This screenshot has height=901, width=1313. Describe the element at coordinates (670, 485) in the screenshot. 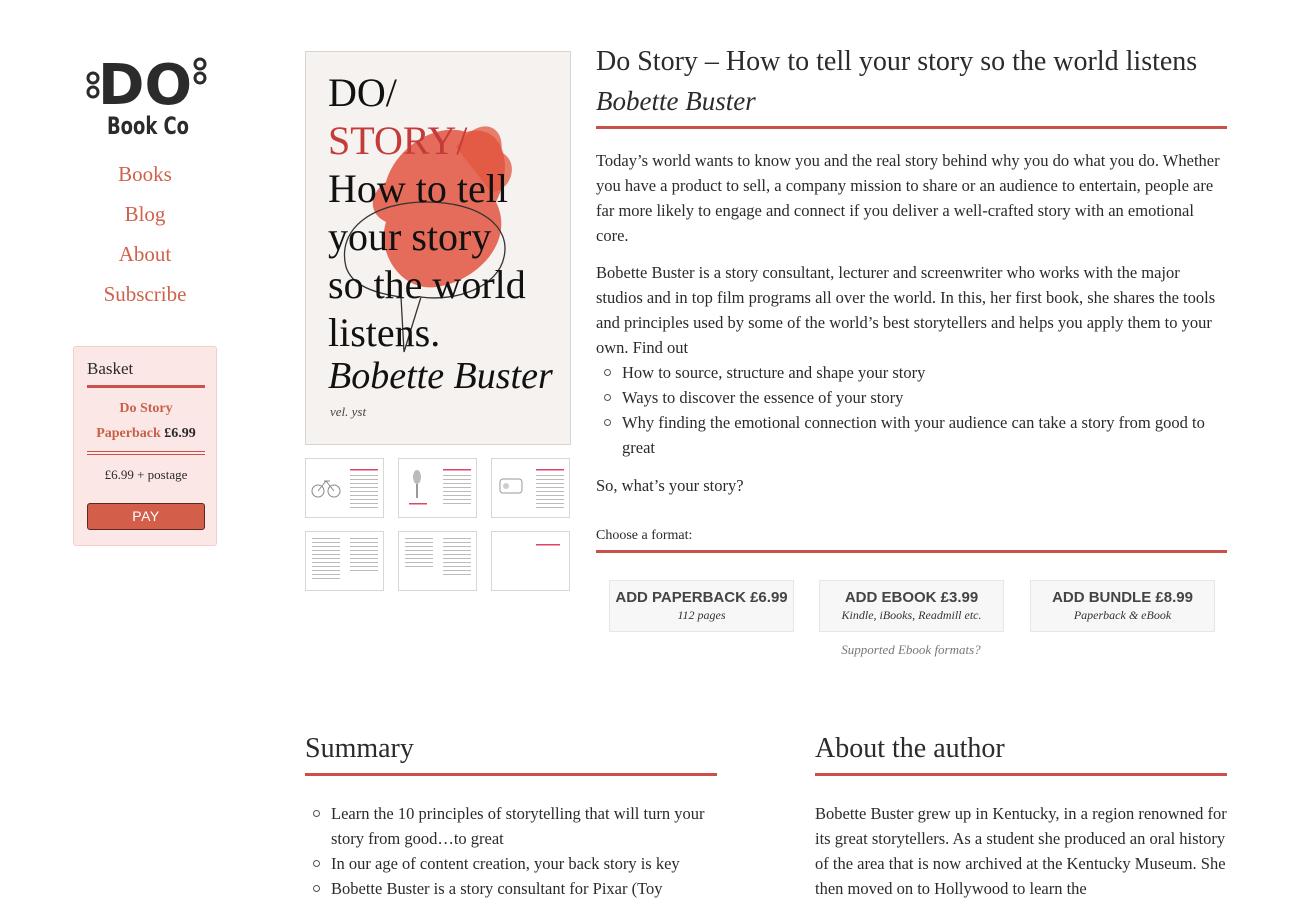

I see `description-closing: So, what’s your story?` at that location.